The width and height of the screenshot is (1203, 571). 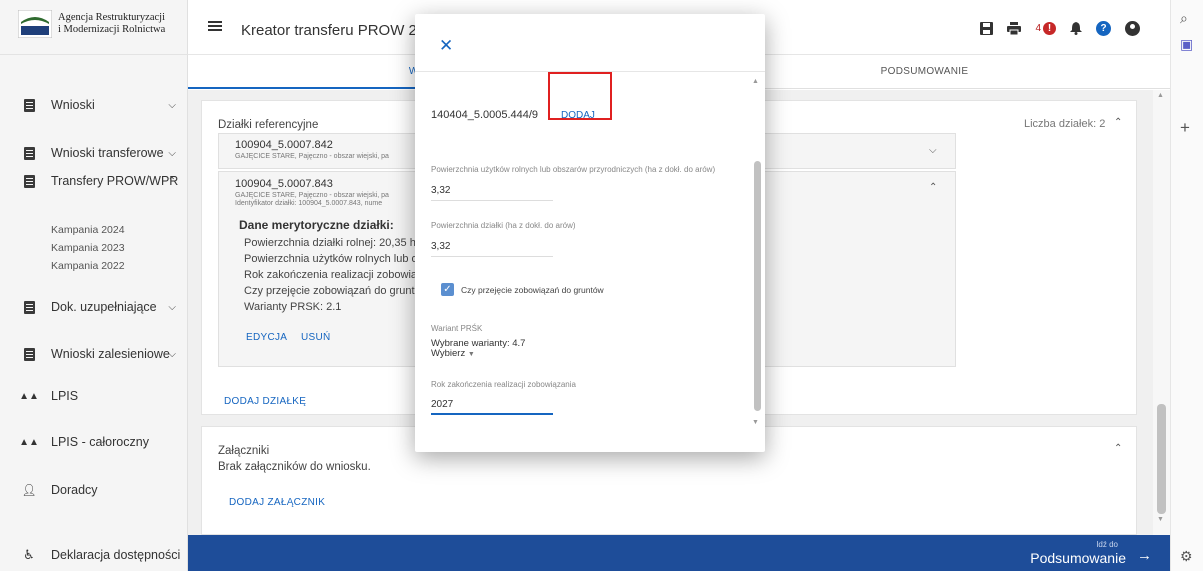 I want to click on obligation-checkbox: ✓, so click(x=447, y=289).